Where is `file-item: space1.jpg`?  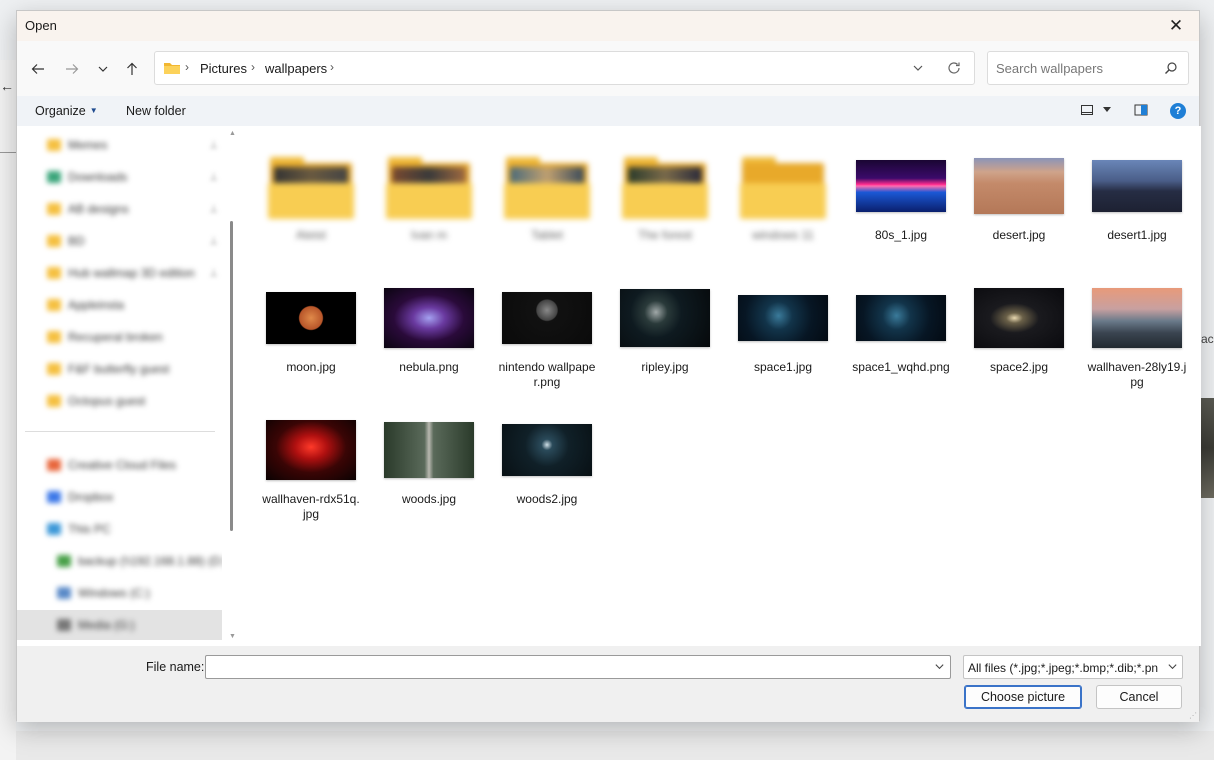 file-item: space1.jpg is located at coordinates (783, 326).